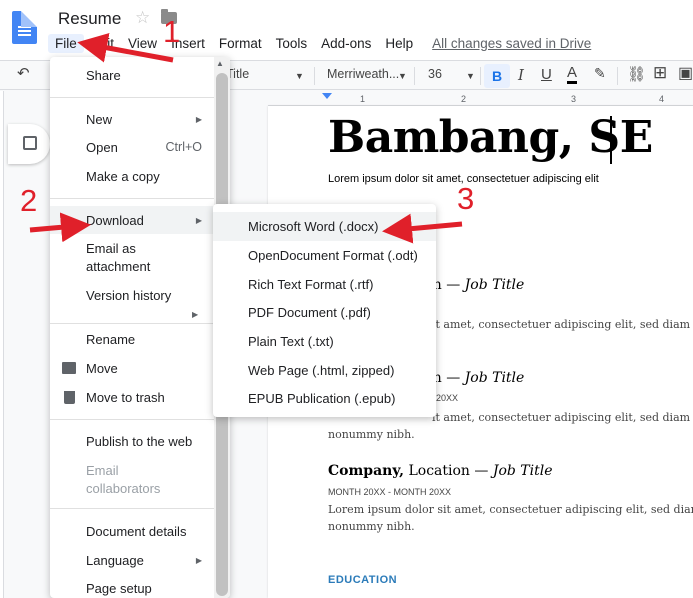 Image resolution: width=693 pixels, height=598 pixels. Describe the element at coordinates (102, 368) in the screenshot. I see `menu-item-label: Move` at that location.